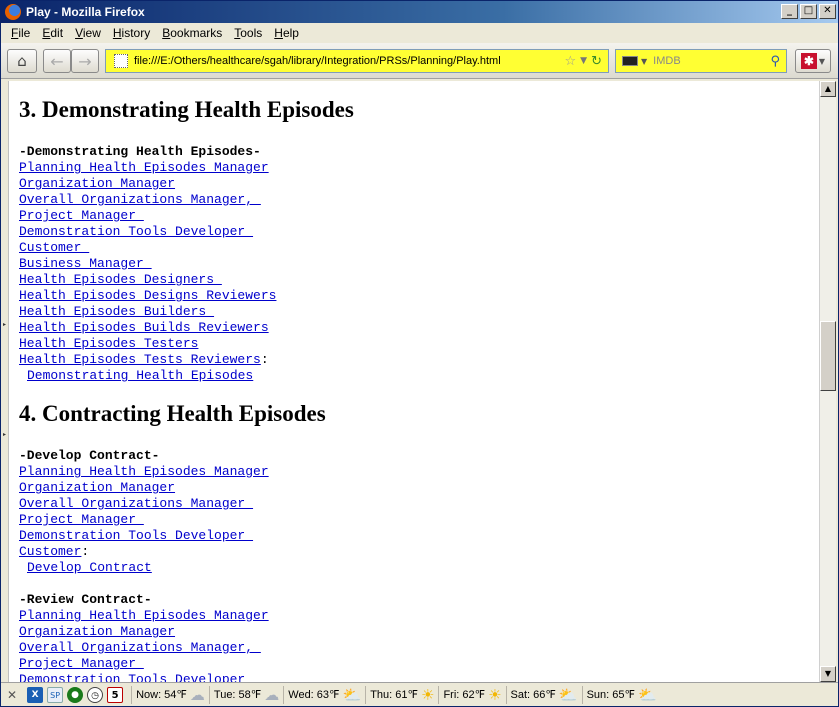 The width and height of the screenshot is (839, 707). What do you see at coordinates (286, 33) in the screenshot?
I see `menu-help: Help` at bounding box center [286, 33].